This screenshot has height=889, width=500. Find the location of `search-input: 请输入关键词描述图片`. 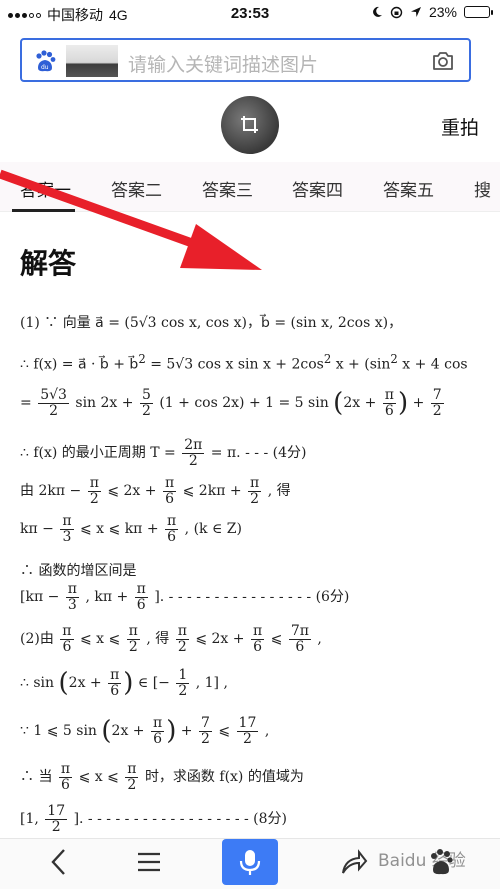

search-input: 请输入关键词描述图片 is located at coordinates (223, 63).